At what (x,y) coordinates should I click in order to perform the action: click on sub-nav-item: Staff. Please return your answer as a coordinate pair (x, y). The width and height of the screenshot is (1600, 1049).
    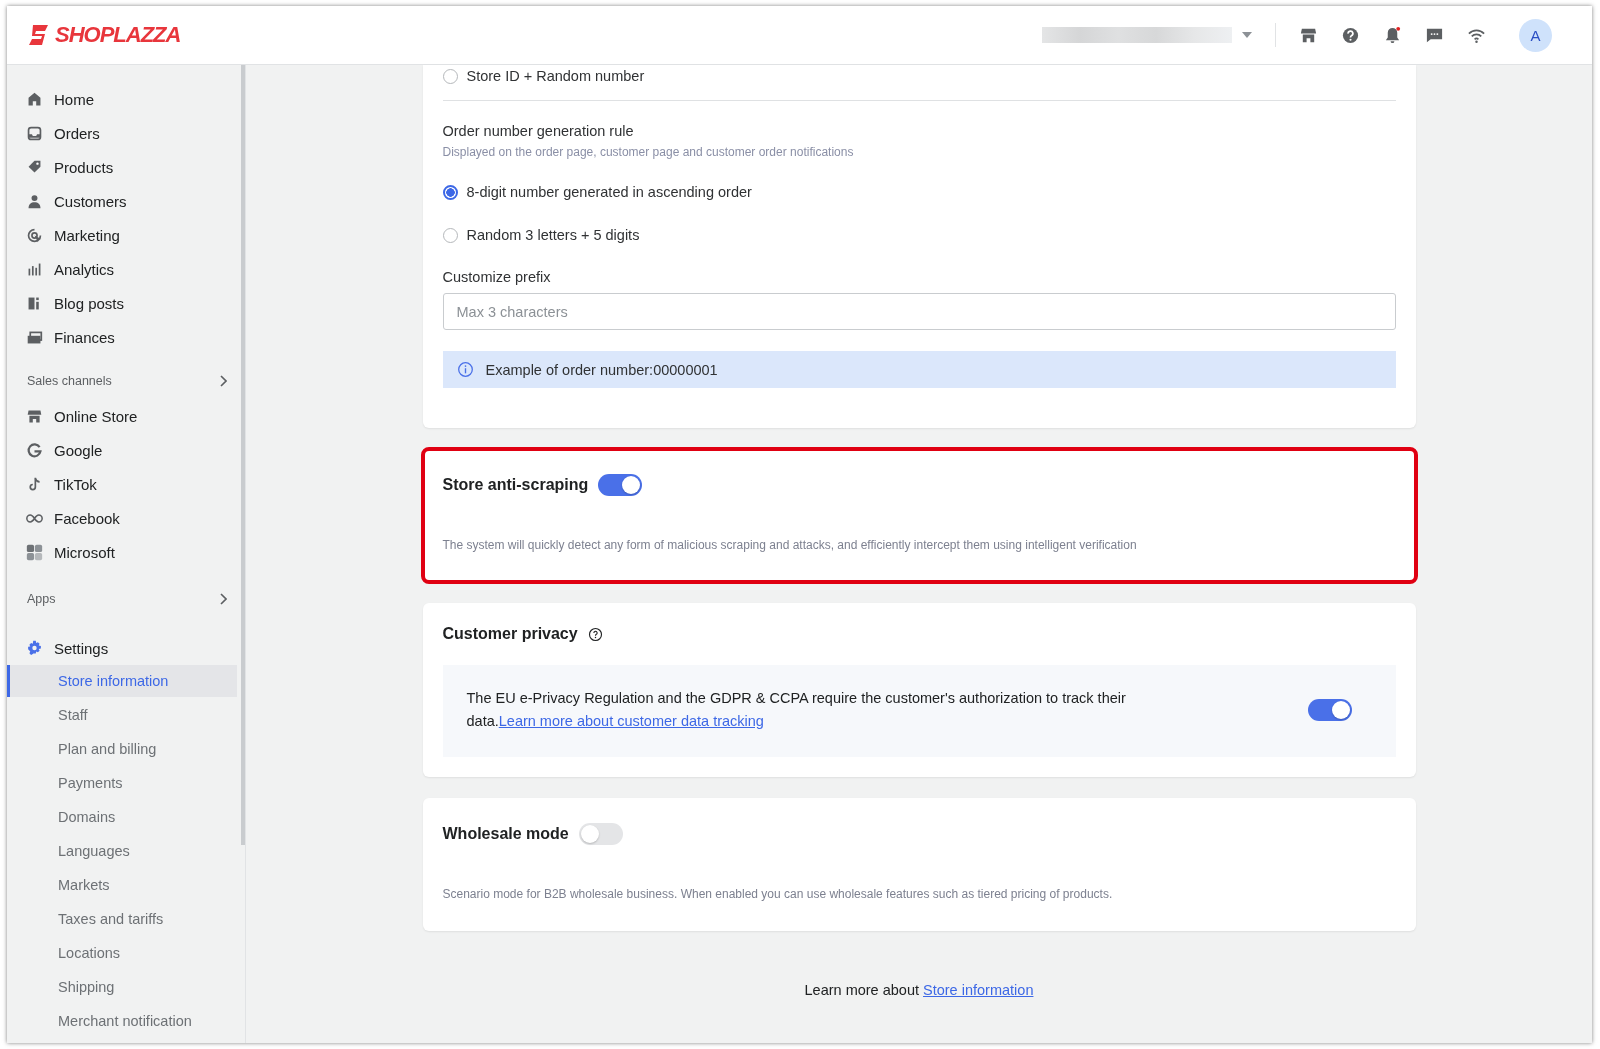
    Looking at the image, I should click on (122, 715).